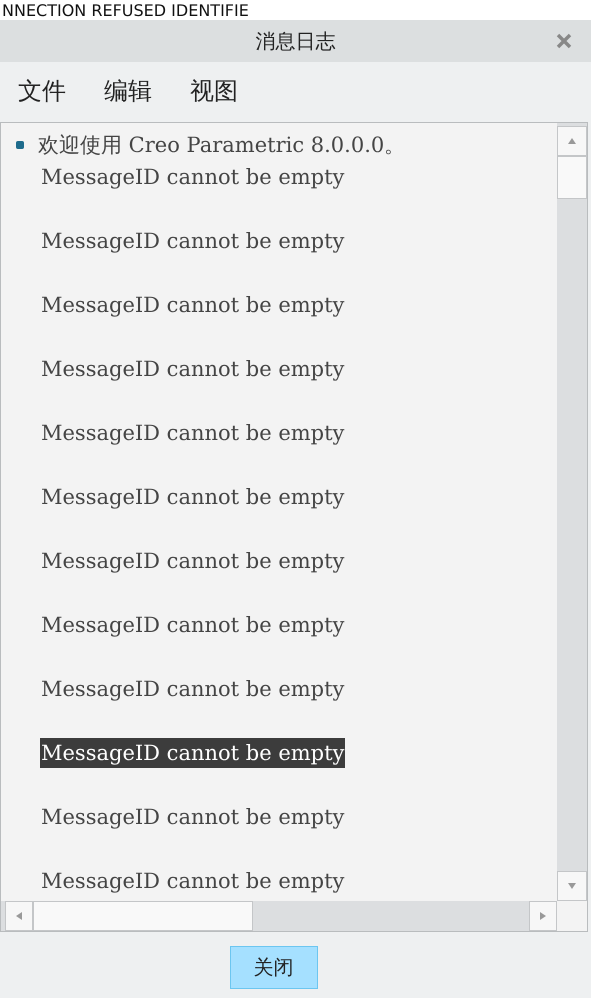 This screenshot has width=591, height=998. What do you see at coordinates (564, 41) in the screenshot?
I see `close-icon` at bounding box center [564, 41].